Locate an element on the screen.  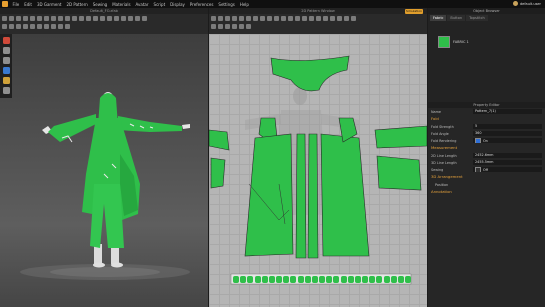
position-label: Position is located at coordinates (454, 185).